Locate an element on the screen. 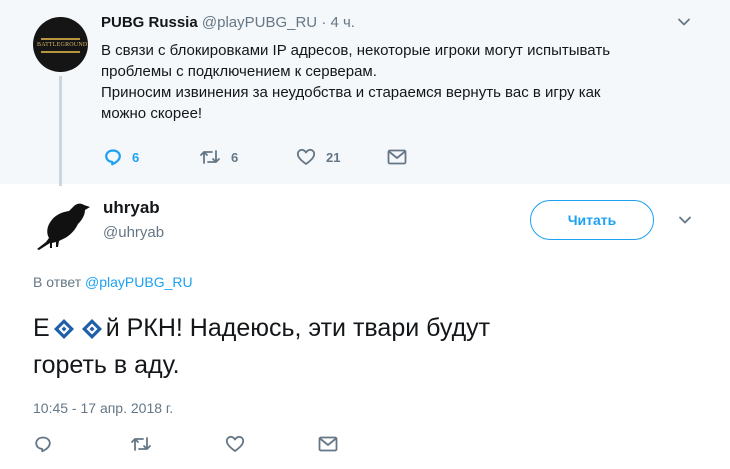 This screenshot has width=730, height=469. reply-context: В ответ @playPUBG_RU is located at coordinates (113, 282).